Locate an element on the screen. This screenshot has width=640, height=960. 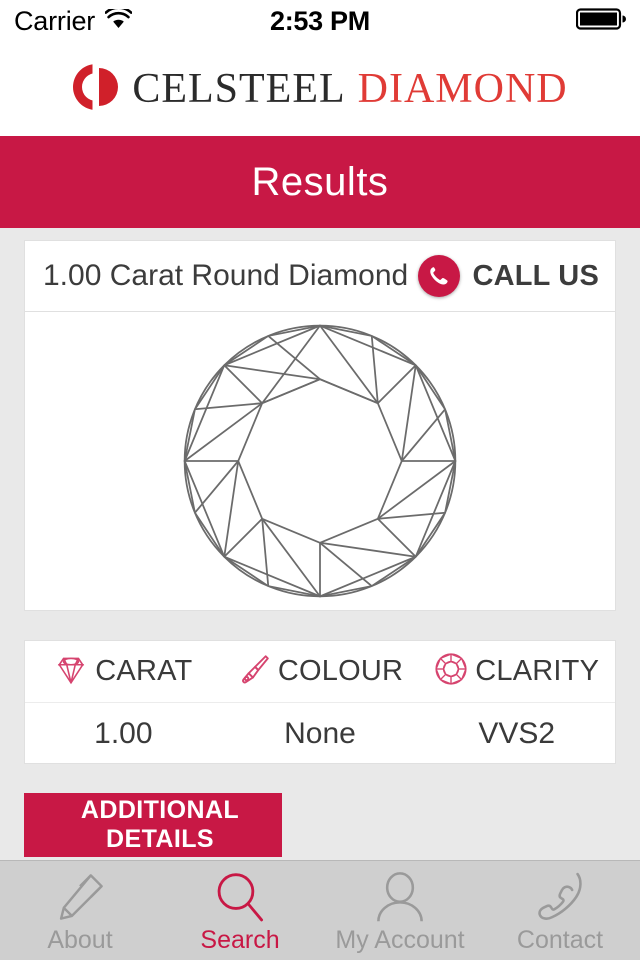
brand-name-secondary: DIAMOND is located at coordinates (462, 89).